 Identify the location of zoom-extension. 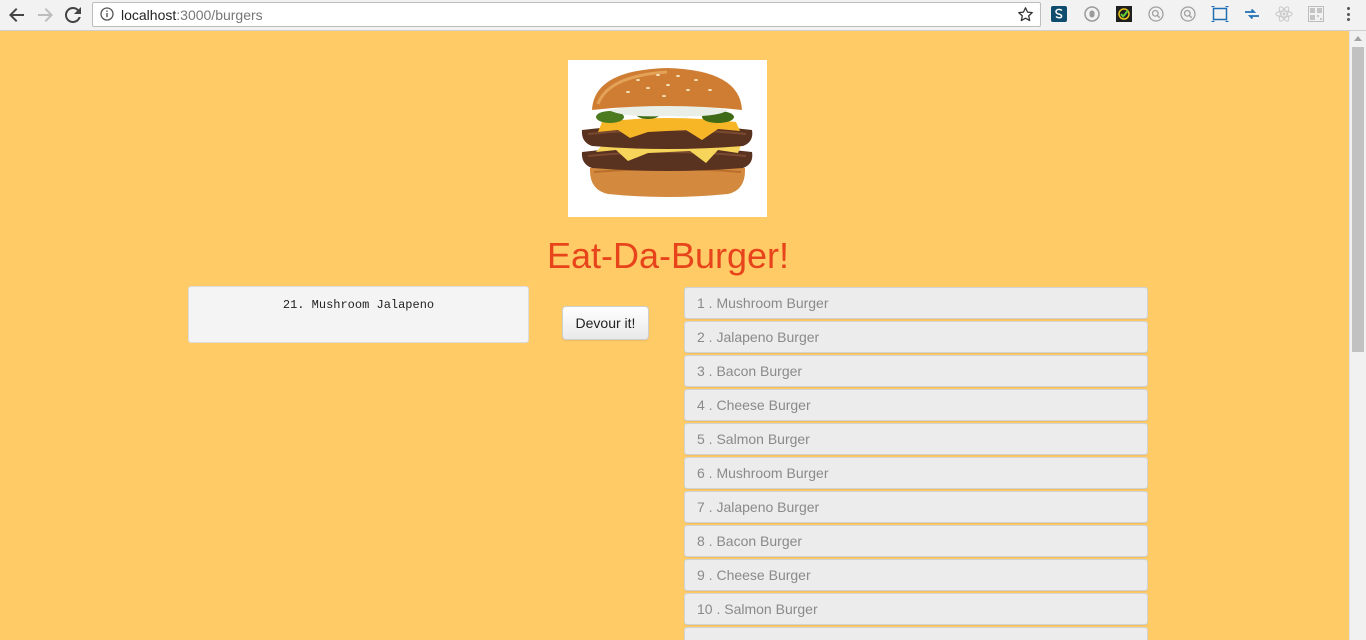
(1156, 14).